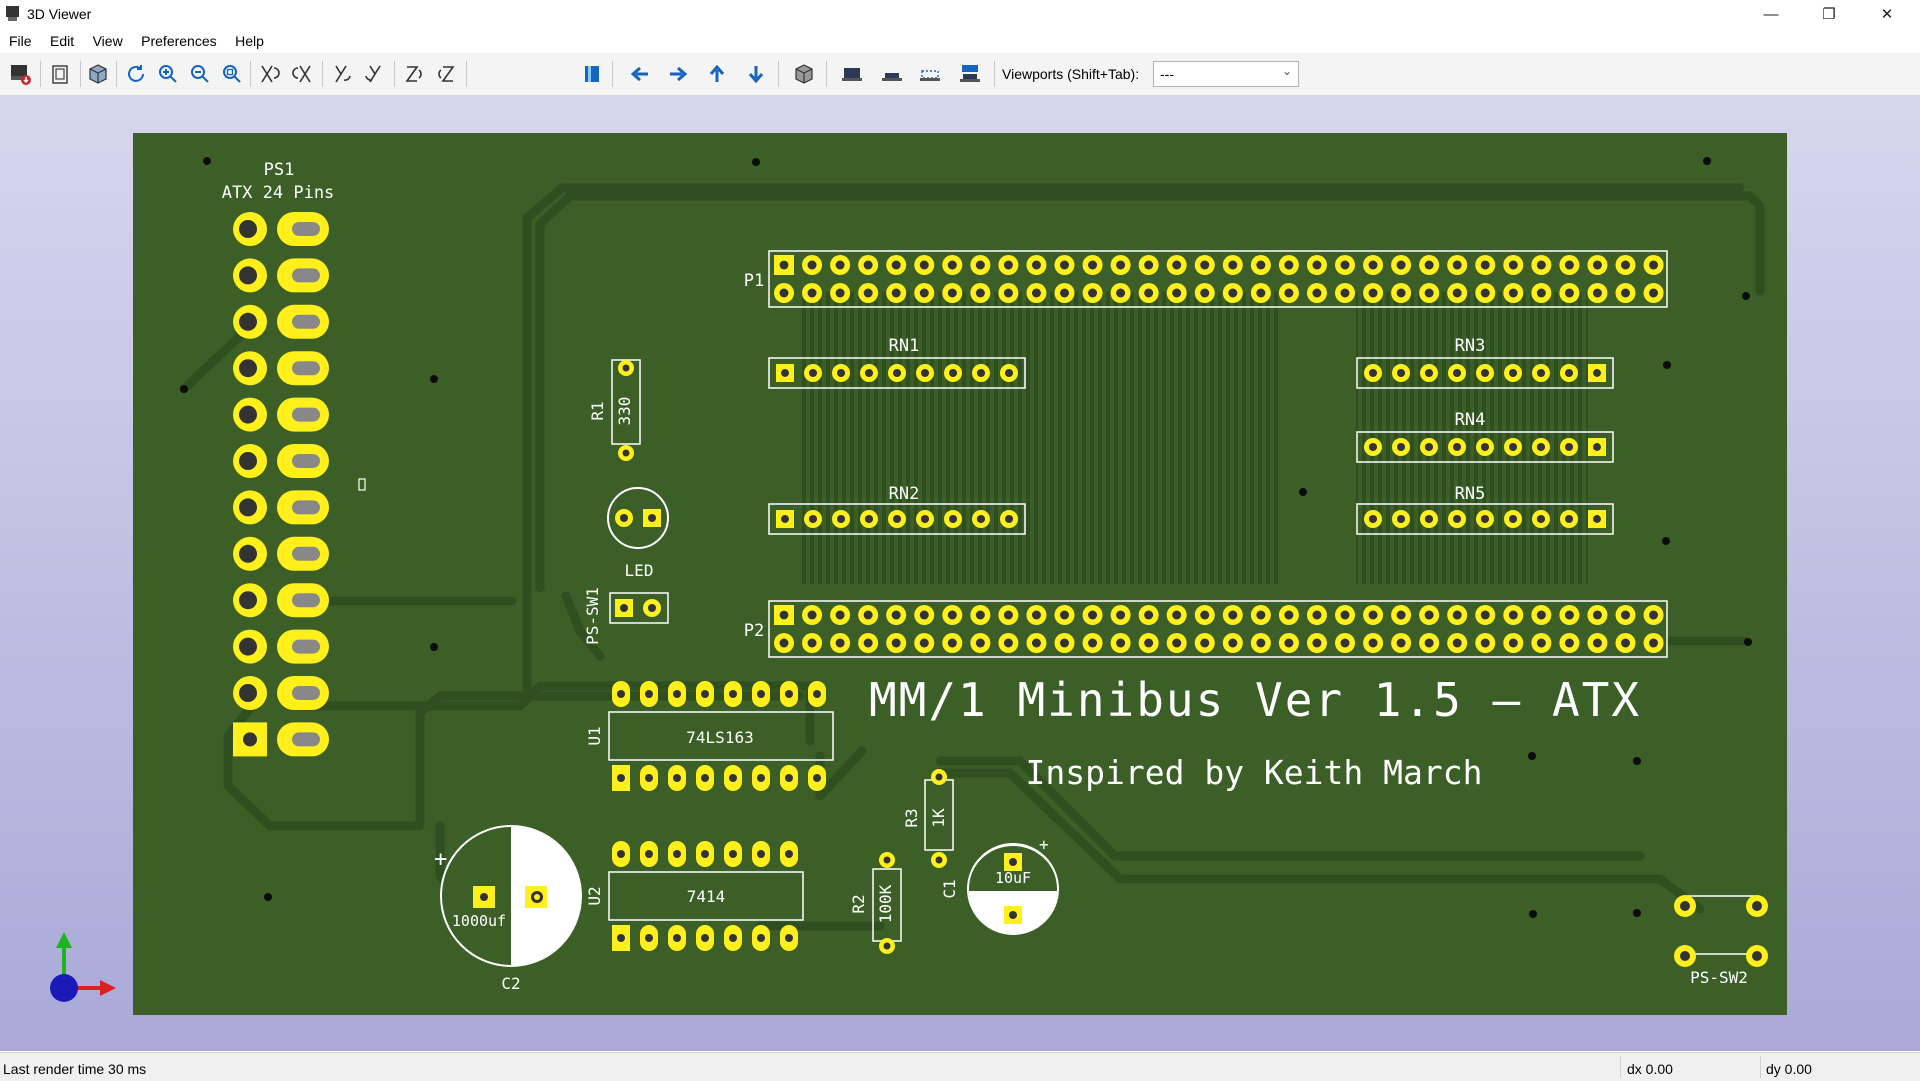  I want to click on pan-down-button, so click(756, 74).